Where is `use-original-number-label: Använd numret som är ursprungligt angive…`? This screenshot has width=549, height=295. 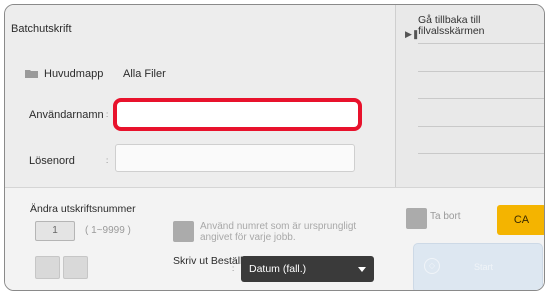
use-original-number-label: Använd numret som är ursprungligt angive… is located at coordinates (278, 232).